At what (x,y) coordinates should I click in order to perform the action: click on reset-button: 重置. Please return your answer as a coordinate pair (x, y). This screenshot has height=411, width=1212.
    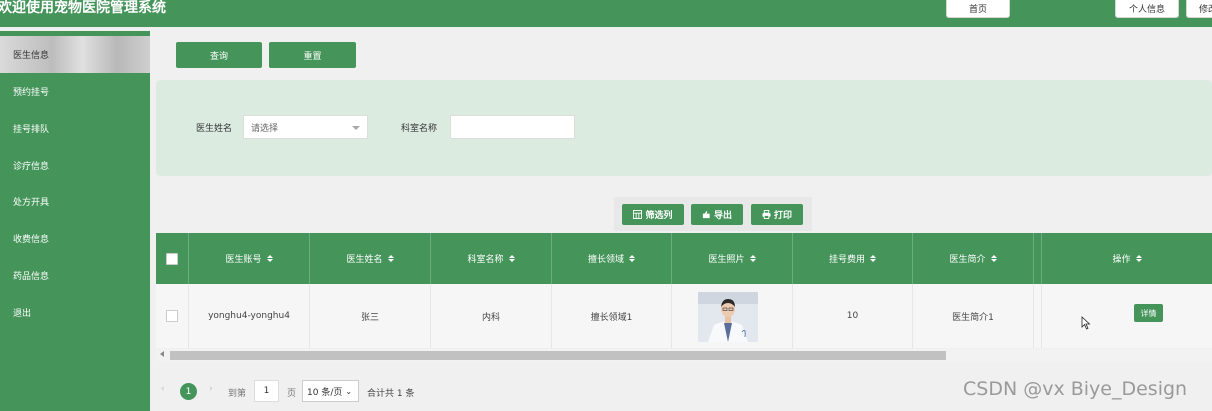
    Looking at the image, I should click on (312, 55).